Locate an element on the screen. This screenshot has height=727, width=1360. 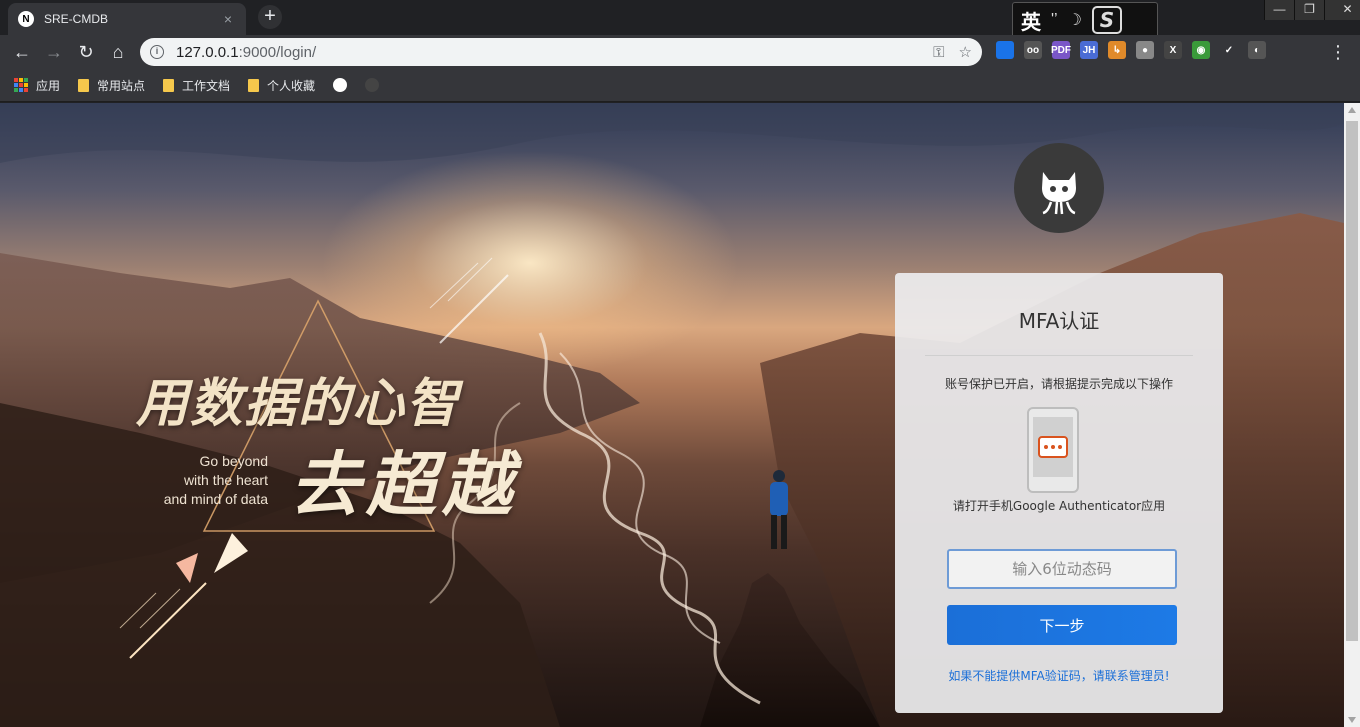
ime-toolbar: 英 '’ ☽ S is located at coordinates (1085, 20).